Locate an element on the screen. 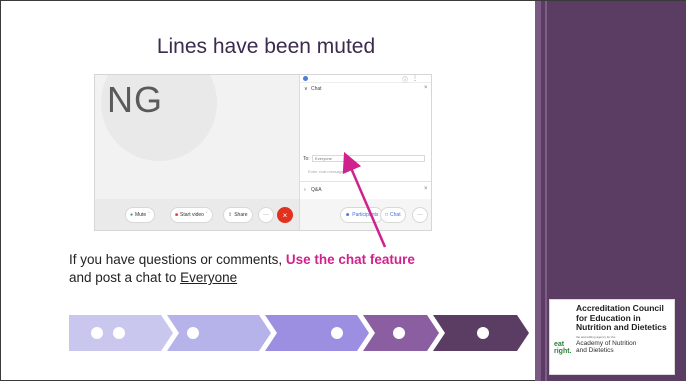 This screenshot has height=381, width=686. info-icon: ⓘ is located at coordinates (405, 81).